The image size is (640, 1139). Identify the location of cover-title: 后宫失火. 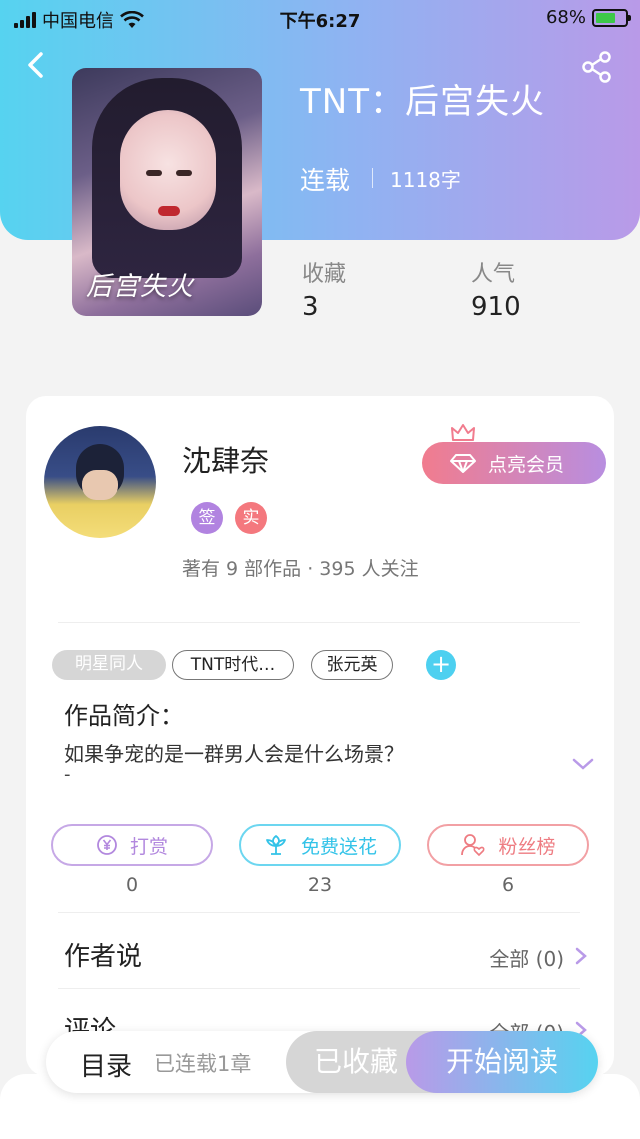
(140, 287).